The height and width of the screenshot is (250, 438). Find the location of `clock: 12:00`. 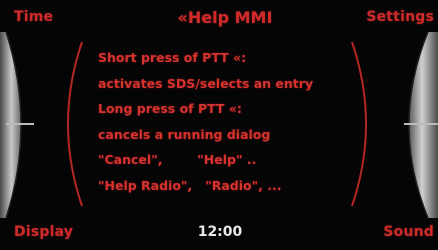

clock: 12:00 is located at coordinates (220, 232).